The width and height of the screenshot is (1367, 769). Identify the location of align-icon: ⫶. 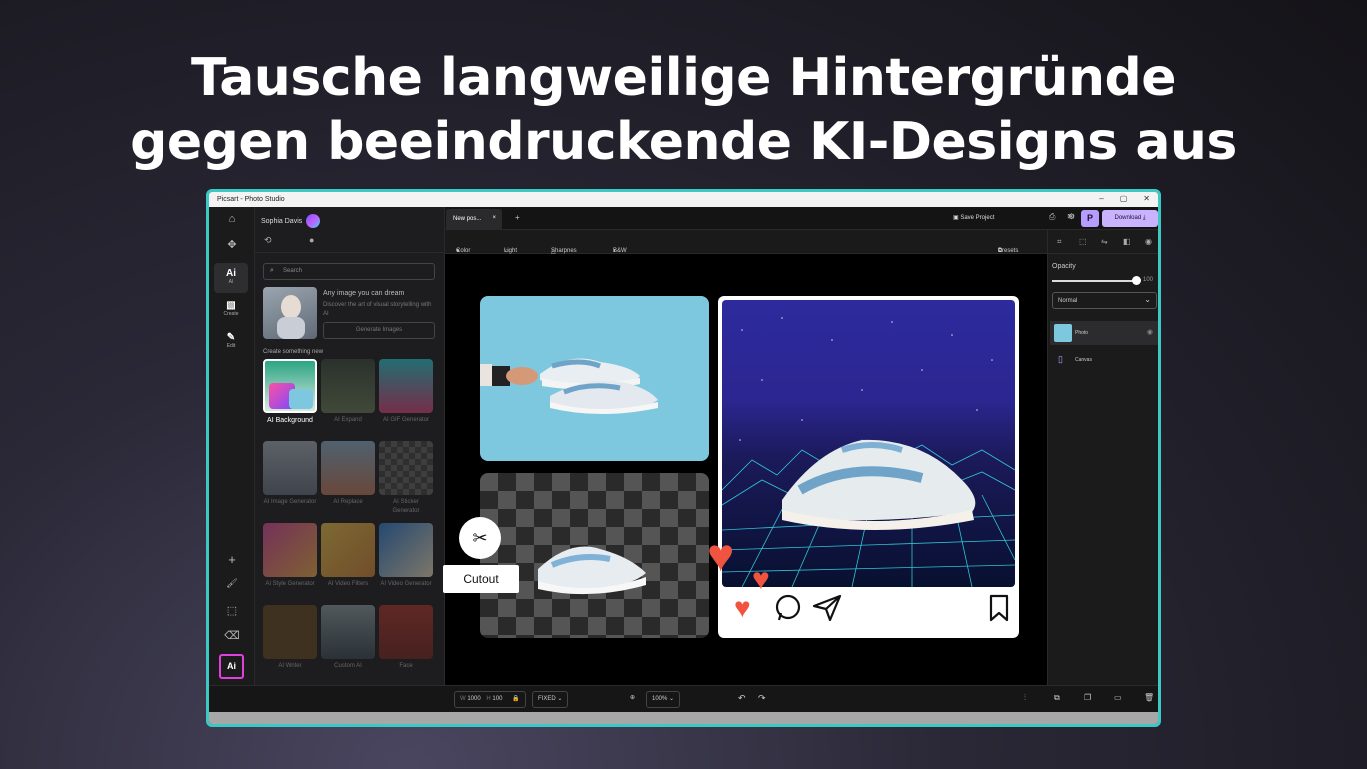
(1025, 698).